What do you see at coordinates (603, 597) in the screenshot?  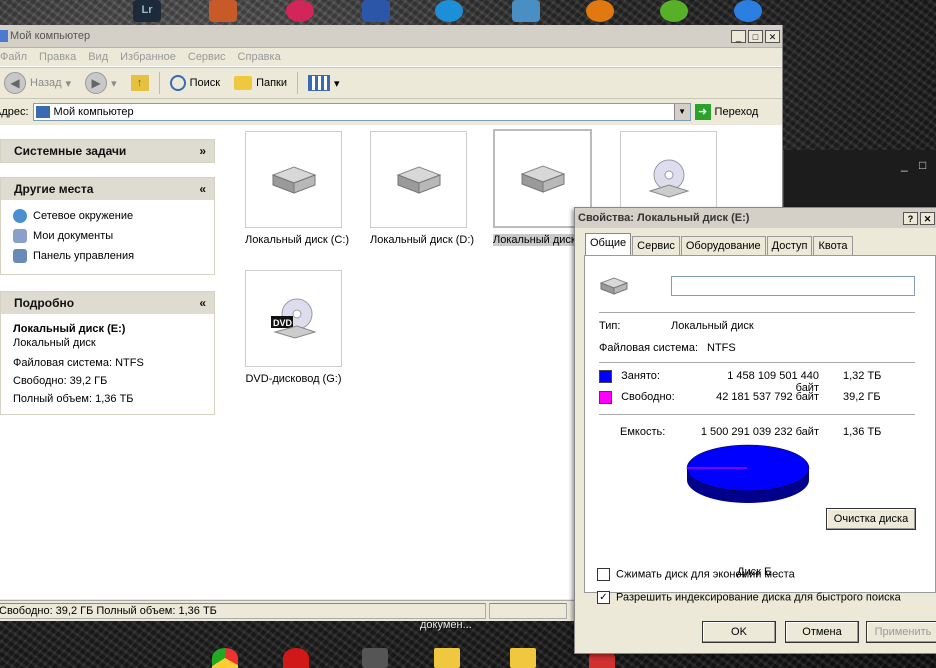 I see `index-checkbox: ✓` at bounding box center [603, 597].